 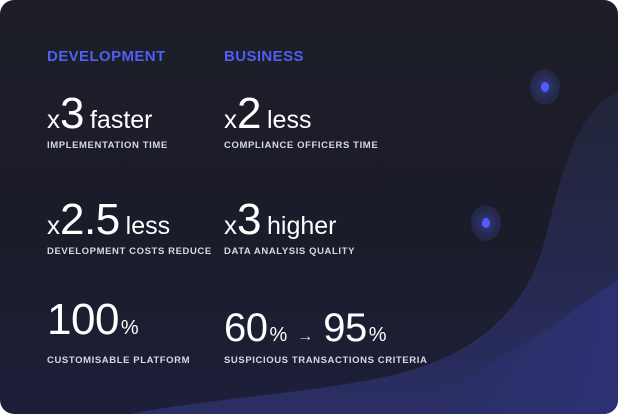 I want to click on business-heading: BUSINESS, so click(x=264, y=56).